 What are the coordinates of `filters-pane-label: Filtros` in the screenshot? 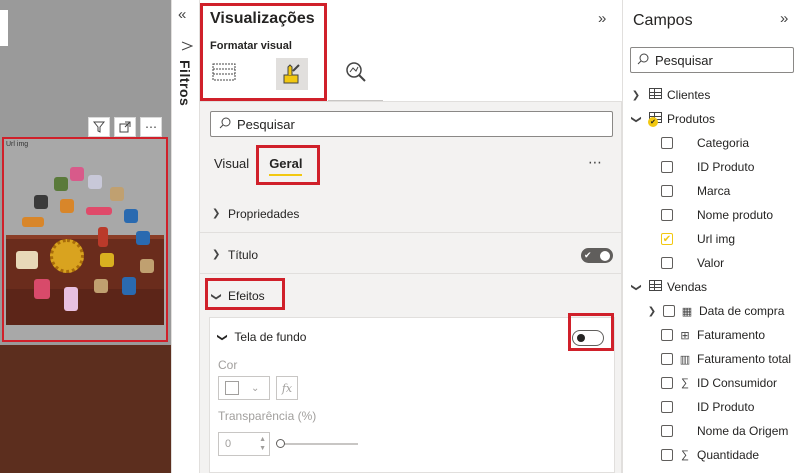 It's located at (185, 83).